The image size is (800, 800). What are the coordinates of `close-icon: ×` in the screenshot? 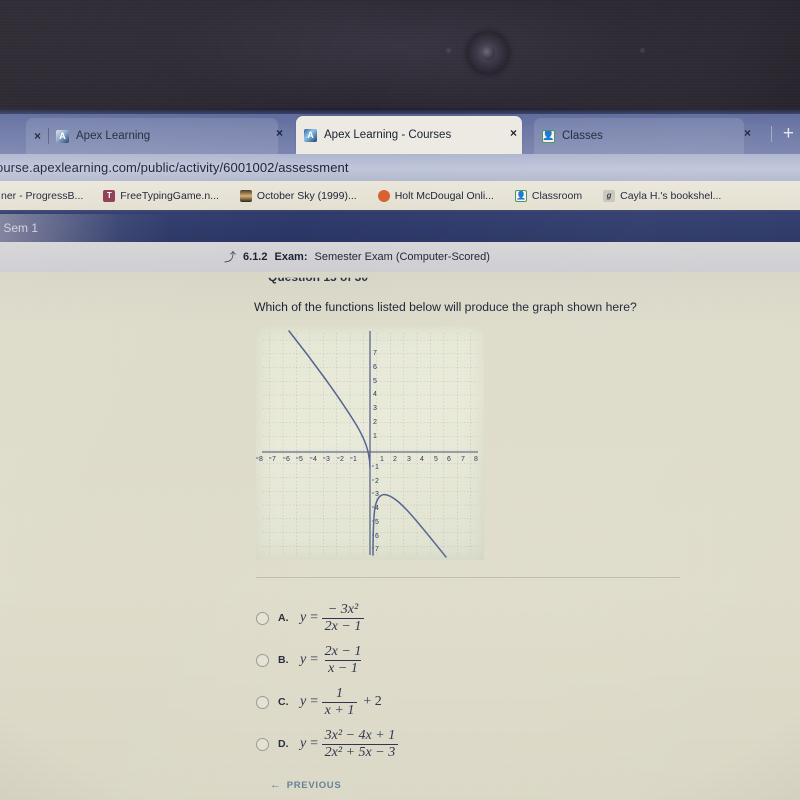 It's located at (37, 136).